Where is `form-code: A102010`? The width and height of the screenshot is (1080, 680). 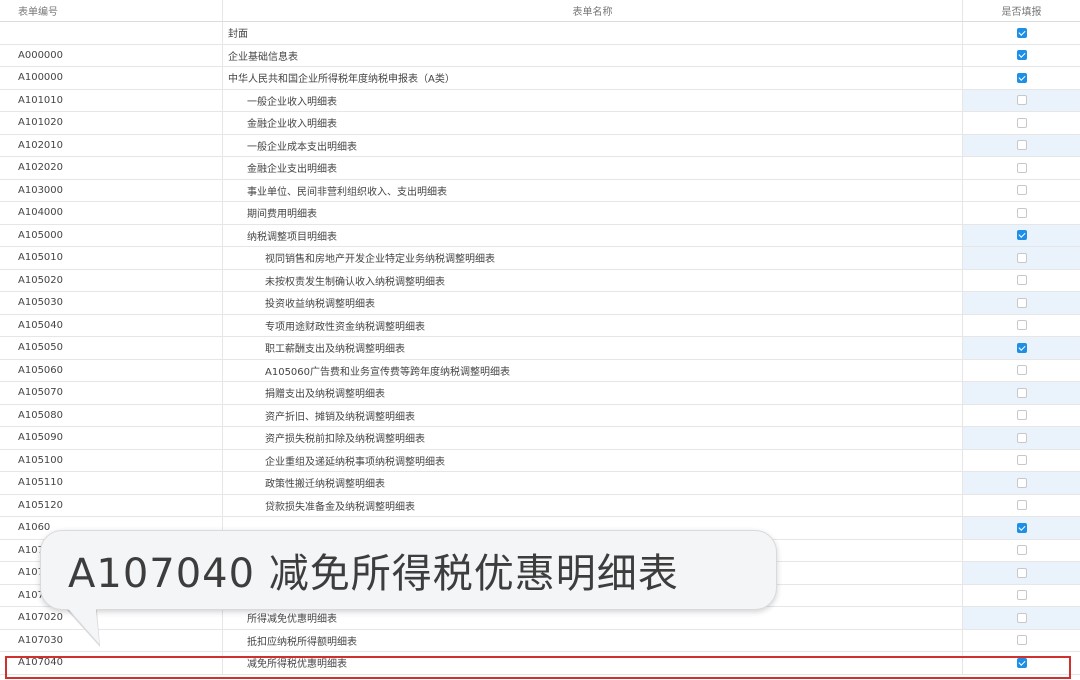
form-code: A102010 is located at coordinates (41, 145).